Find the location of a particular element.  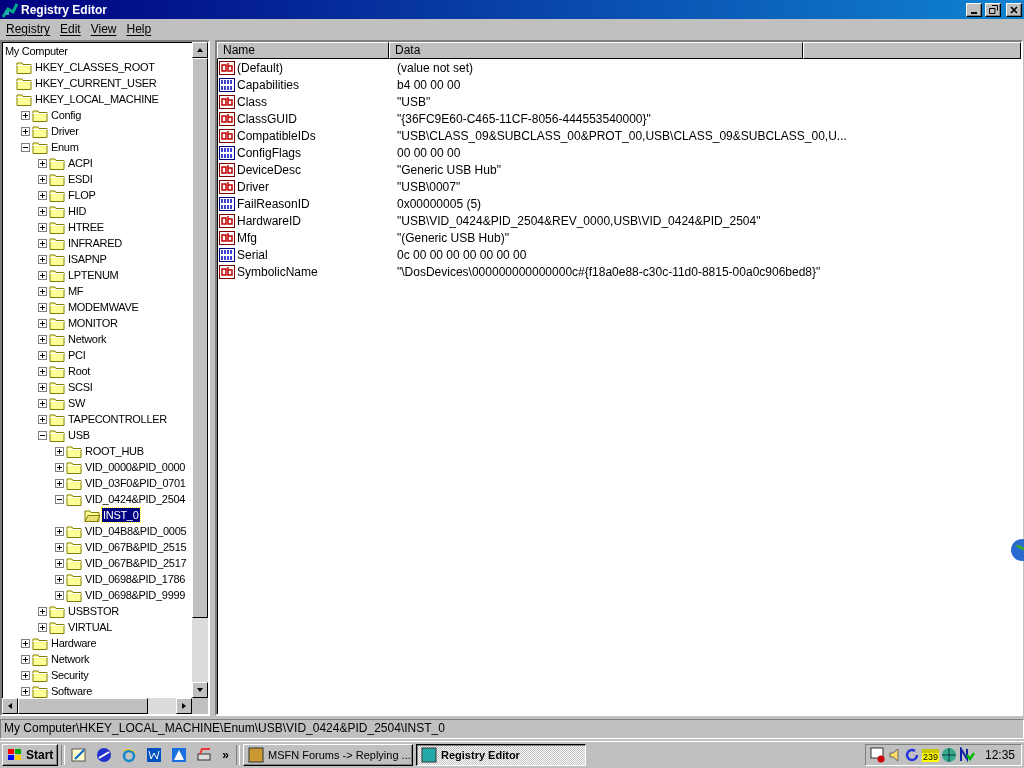

tree-item: FLOP is located at coordinates (82, 195).